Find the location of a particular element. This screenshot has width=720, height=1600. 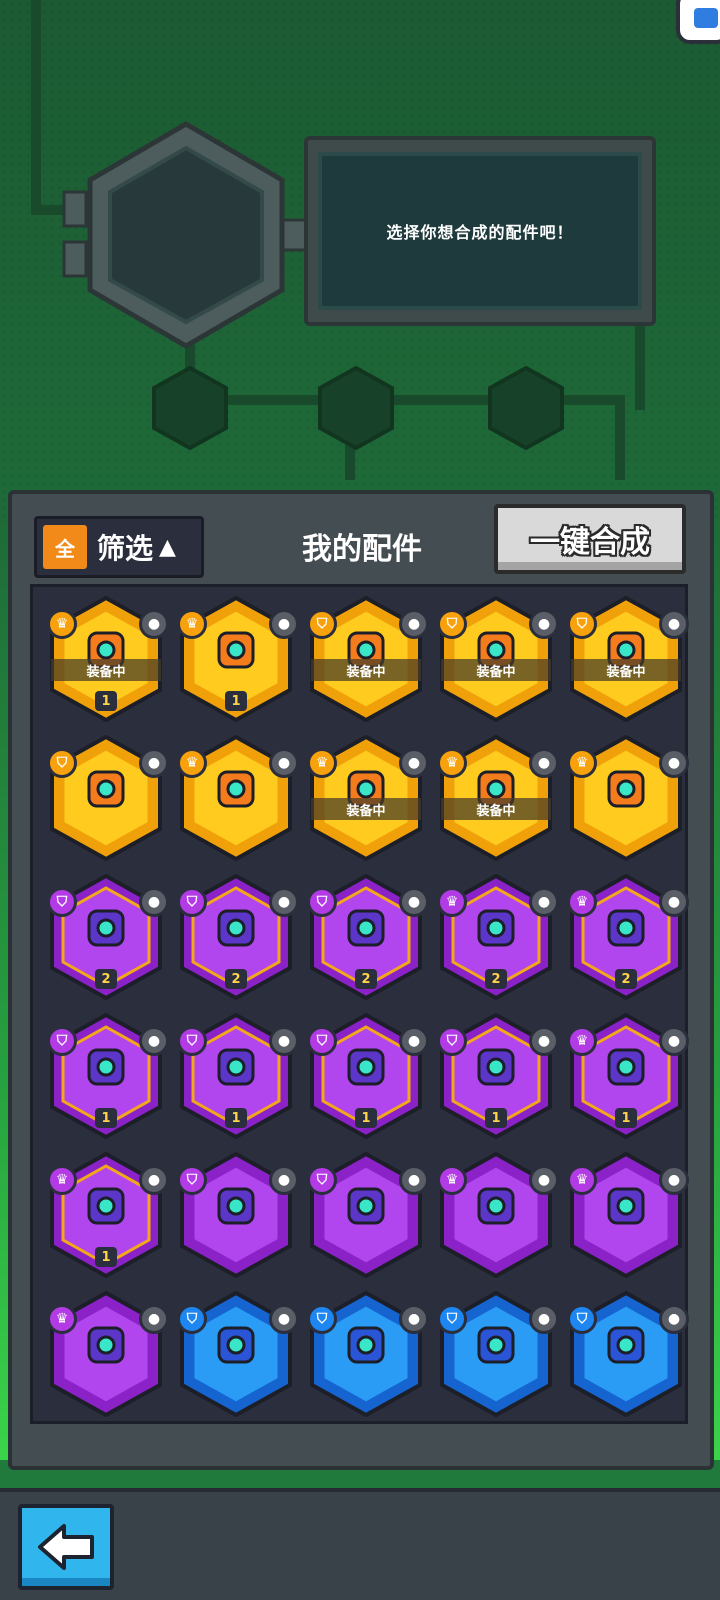

purple-speaker-icon is located at coordinates (496, 1067).